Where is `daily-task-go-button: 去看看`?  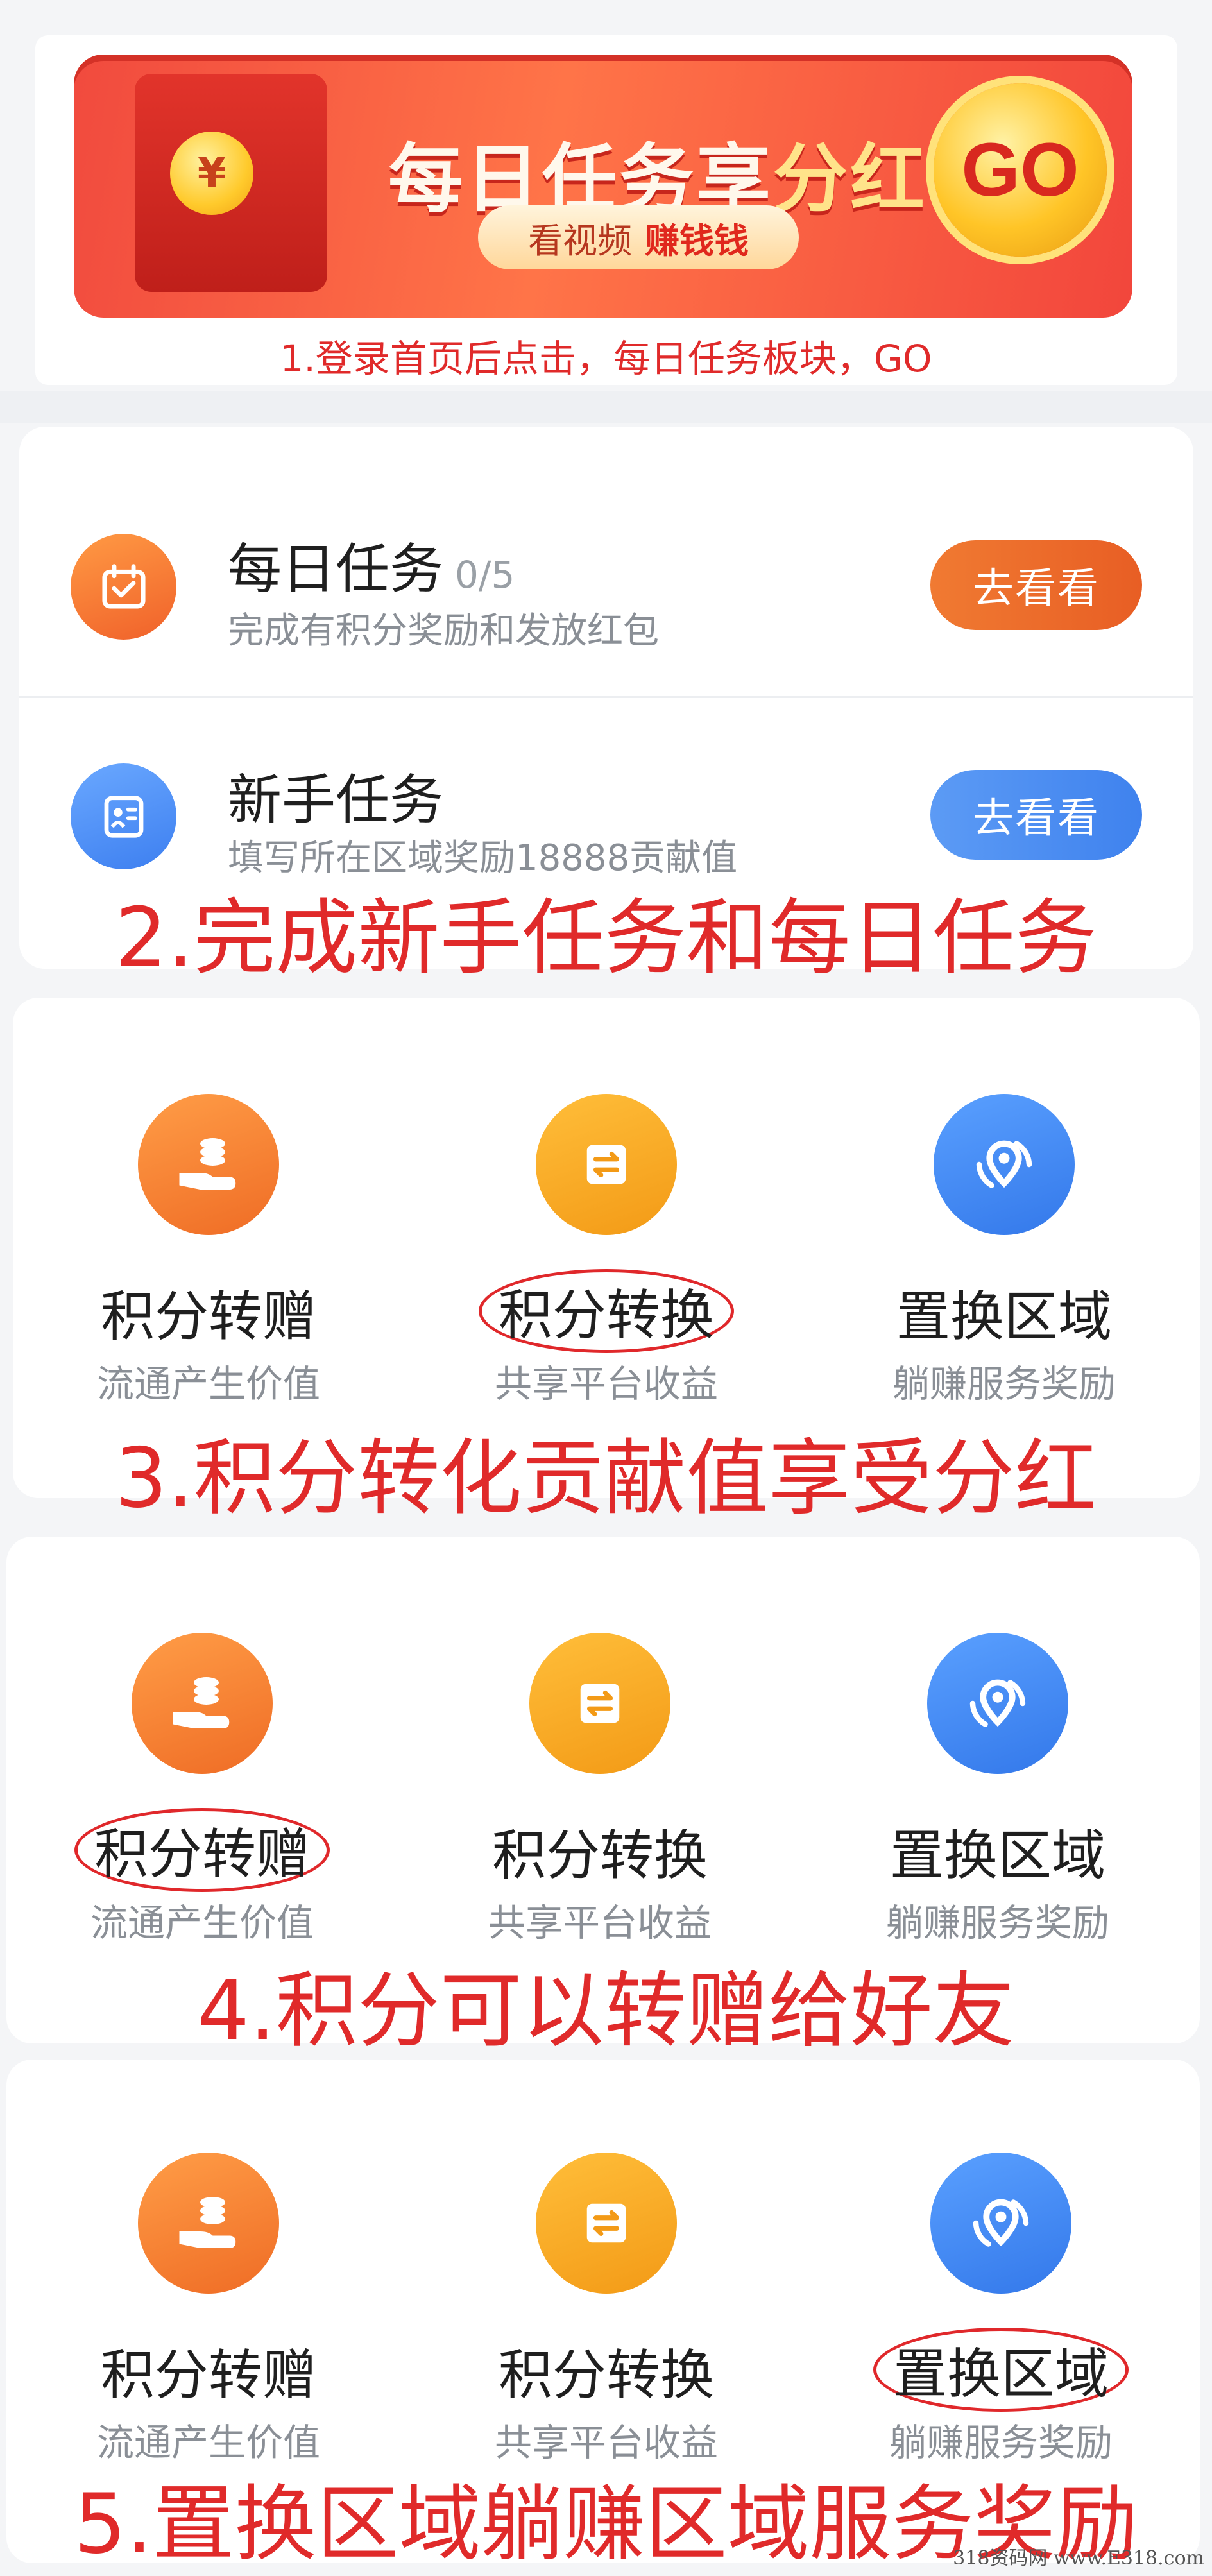 daily-task-go-button: 去看看 is located at coordinates (1036, 585).